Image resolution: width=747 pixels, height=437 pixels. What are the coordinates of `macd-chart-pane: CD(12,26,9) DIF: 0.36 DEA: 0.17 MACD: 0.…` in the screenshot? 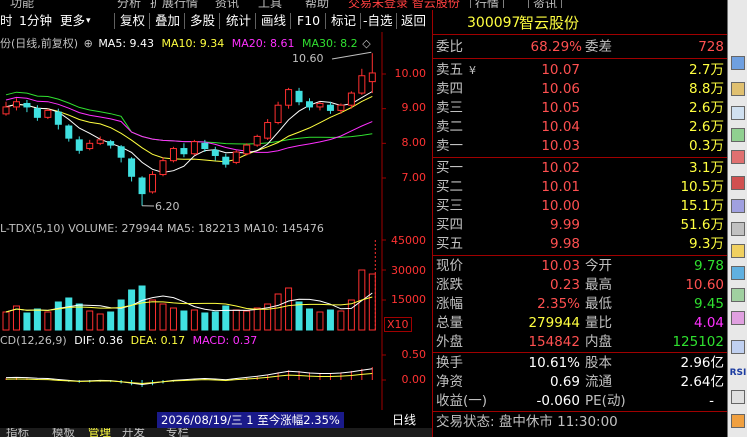 It's located at (216, 371).